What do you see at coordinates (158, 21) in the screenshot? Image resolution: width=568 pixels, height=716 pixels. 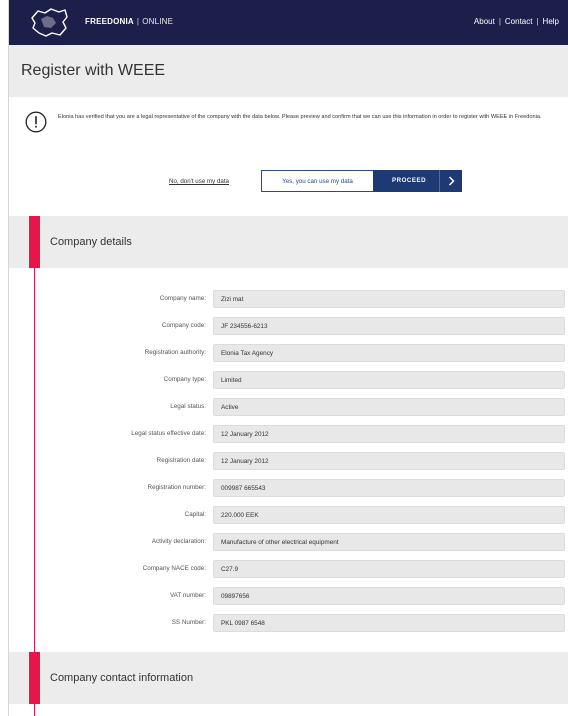 I see `brand-suffix: ONLINE` at bounding box center [158, 21].